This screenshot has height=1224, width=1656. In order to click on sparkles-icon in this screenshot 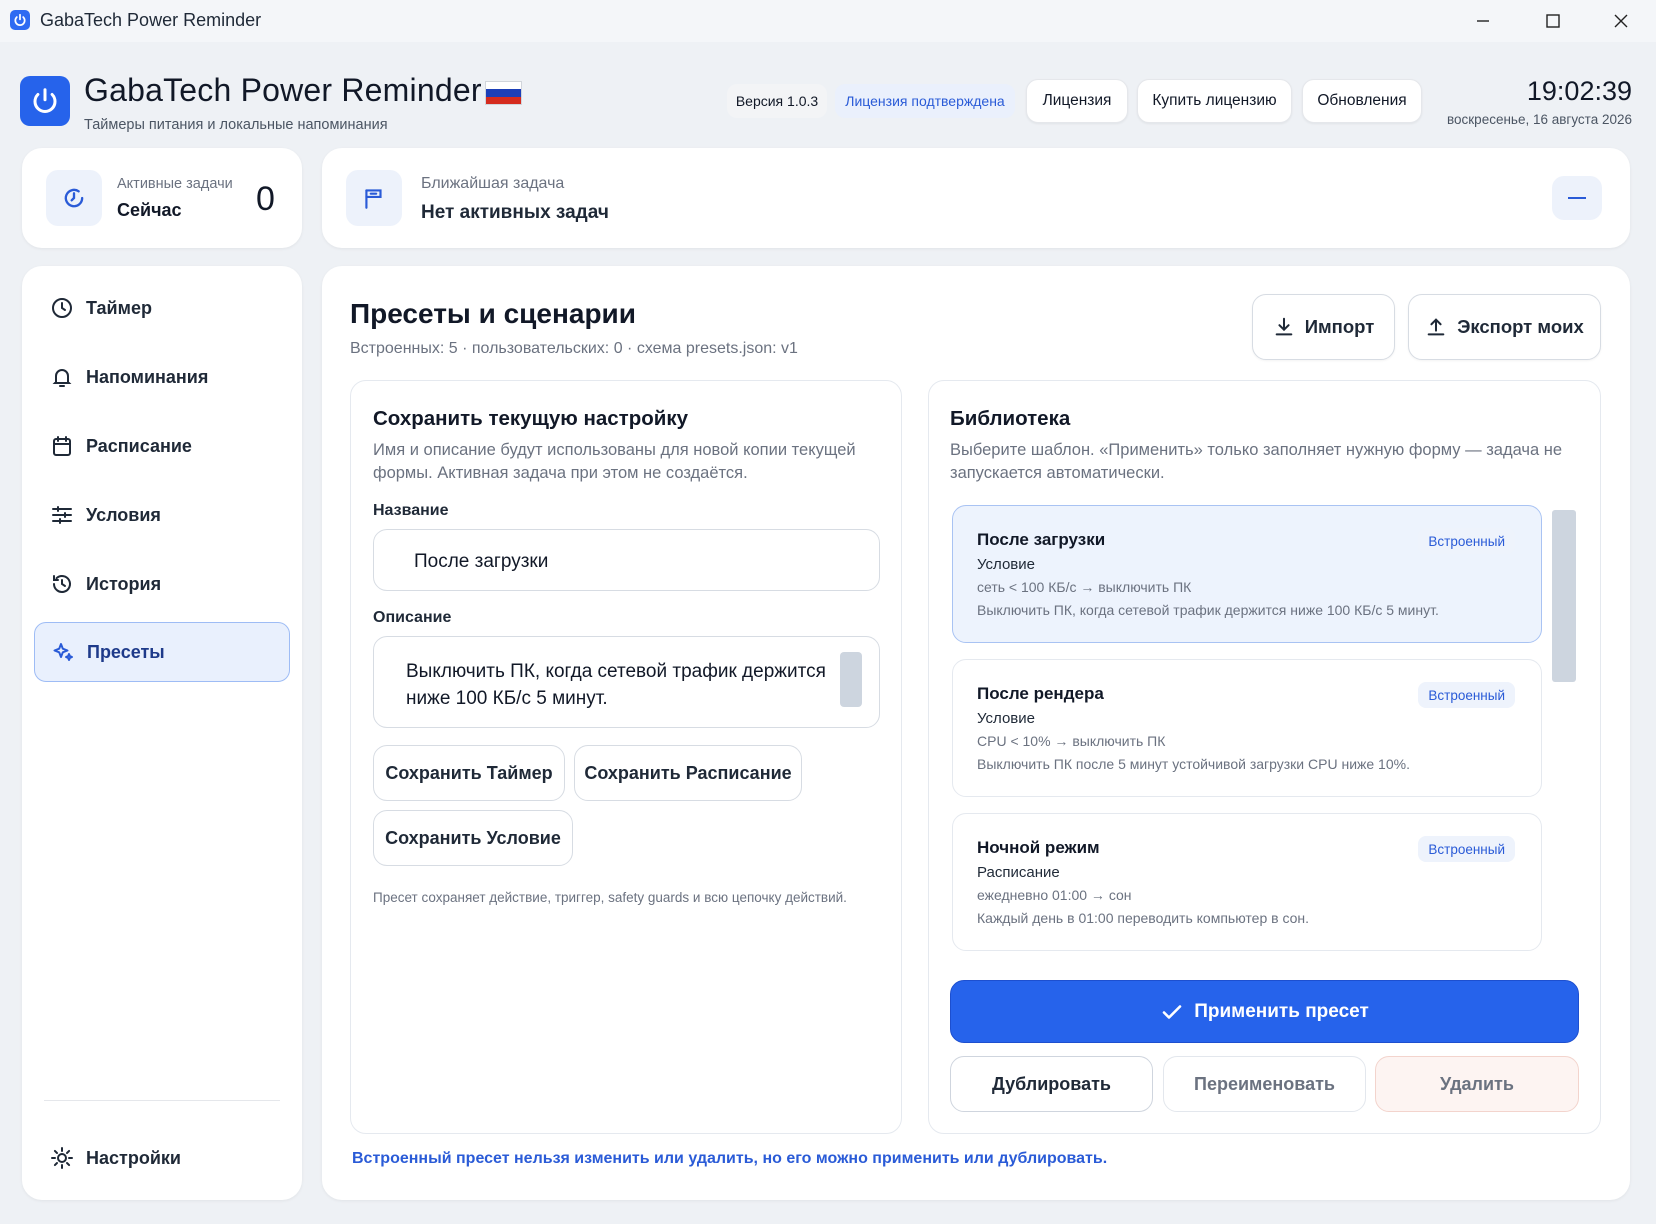, I will do `click(63, 652)`.